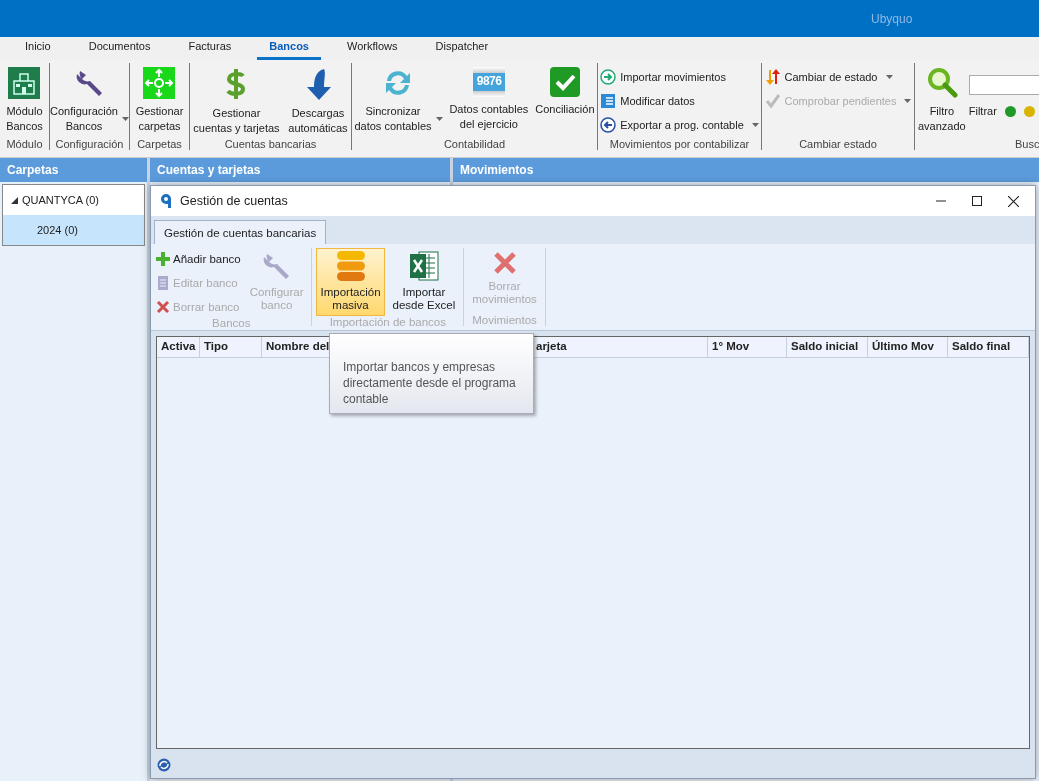 This screenshot has height=781, width=1039. I want to click on group-label: Movimientos por contabilizar, so click(679, 144).